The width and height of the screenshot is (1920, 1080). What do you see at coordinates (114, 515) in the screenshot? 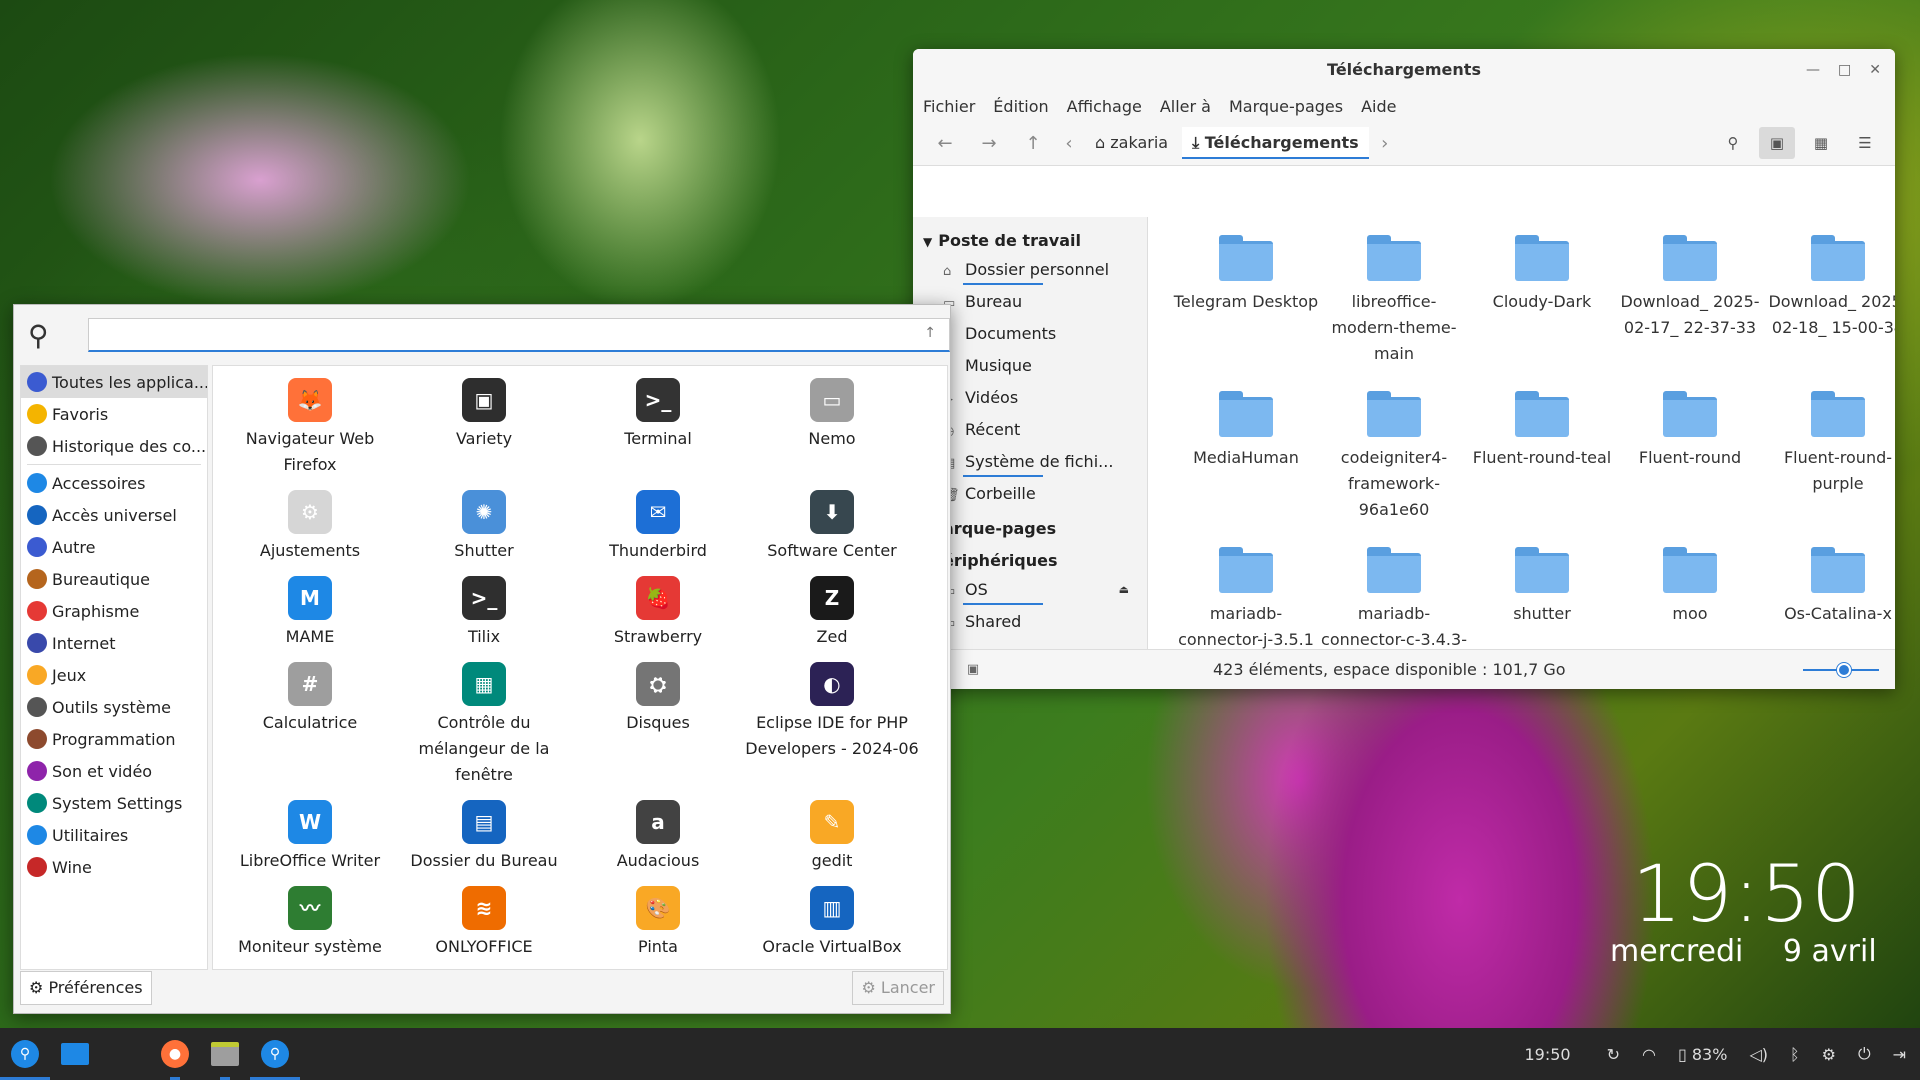
I see `category-item: Accès universel` at bounding box center [114, 515].